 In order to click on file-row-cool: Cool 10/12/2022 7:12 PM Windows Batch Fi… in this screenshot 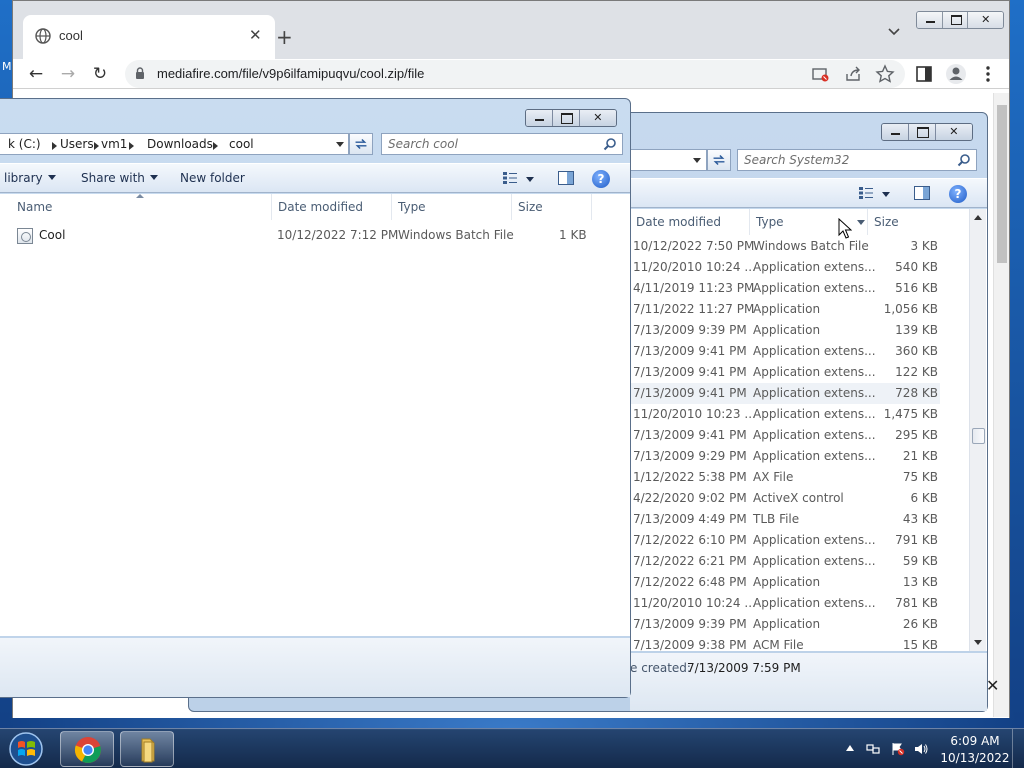, I will do `click(315, 235)`.